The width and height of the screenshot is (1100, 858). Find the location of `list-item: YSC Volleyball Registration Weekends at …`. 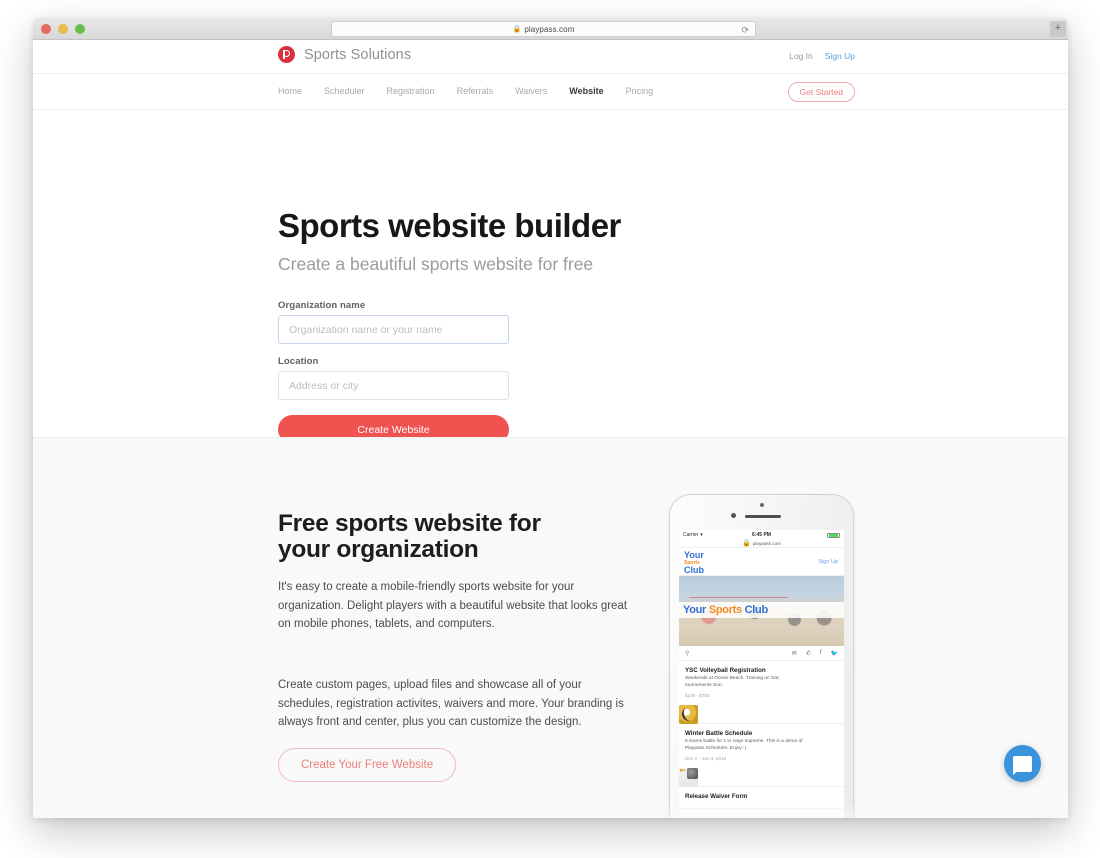

list-item: YSC Volleyball Registration Weekends at … is located at coordinates (761, 692).